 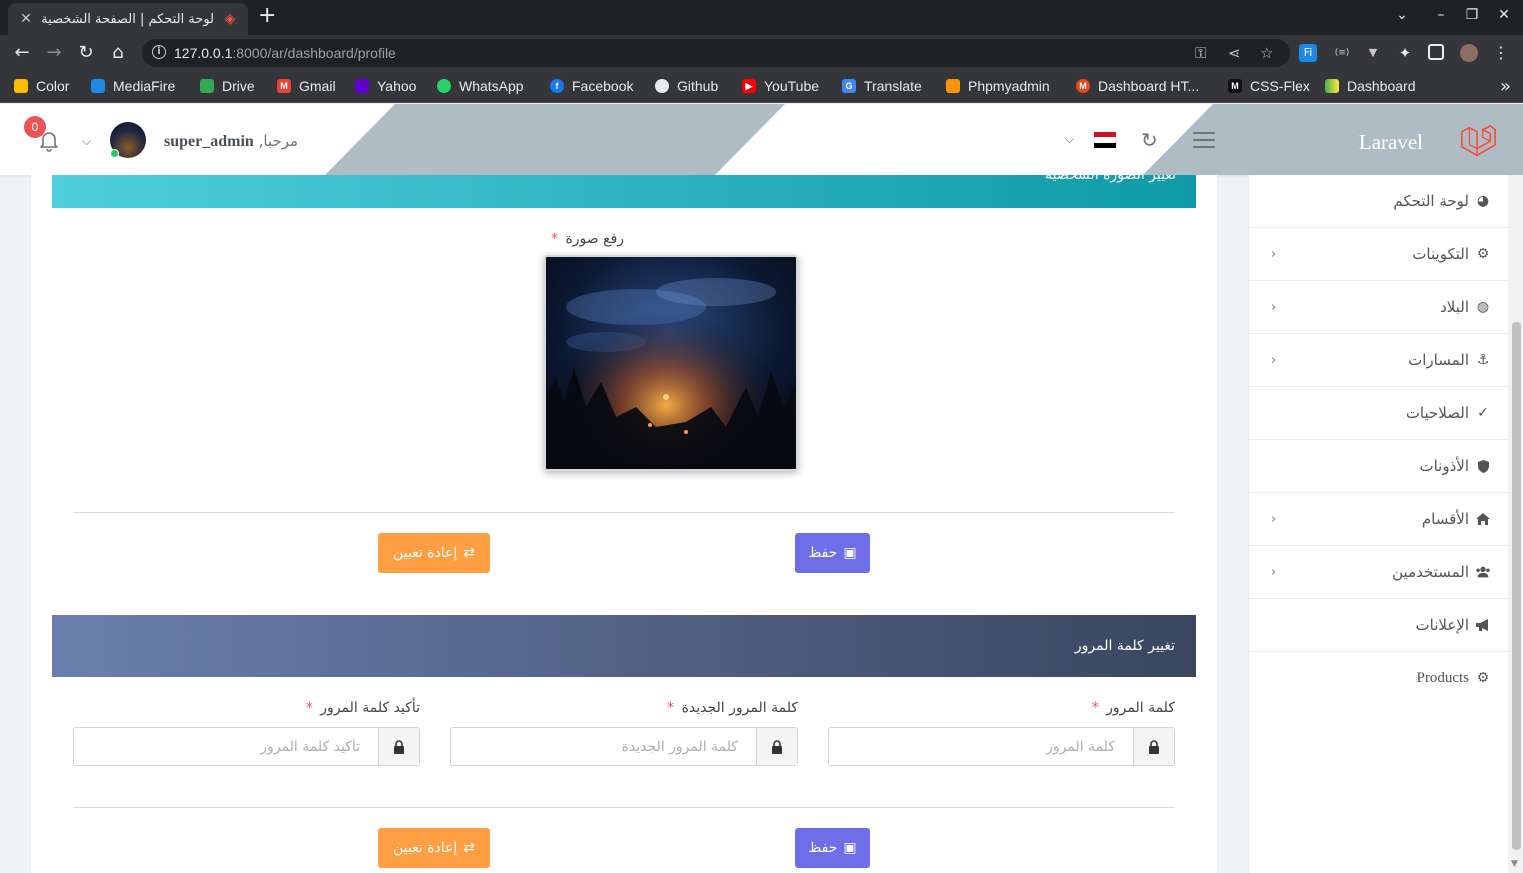 I want to click on bookmark-label: Github, so click(x=698, y=86).